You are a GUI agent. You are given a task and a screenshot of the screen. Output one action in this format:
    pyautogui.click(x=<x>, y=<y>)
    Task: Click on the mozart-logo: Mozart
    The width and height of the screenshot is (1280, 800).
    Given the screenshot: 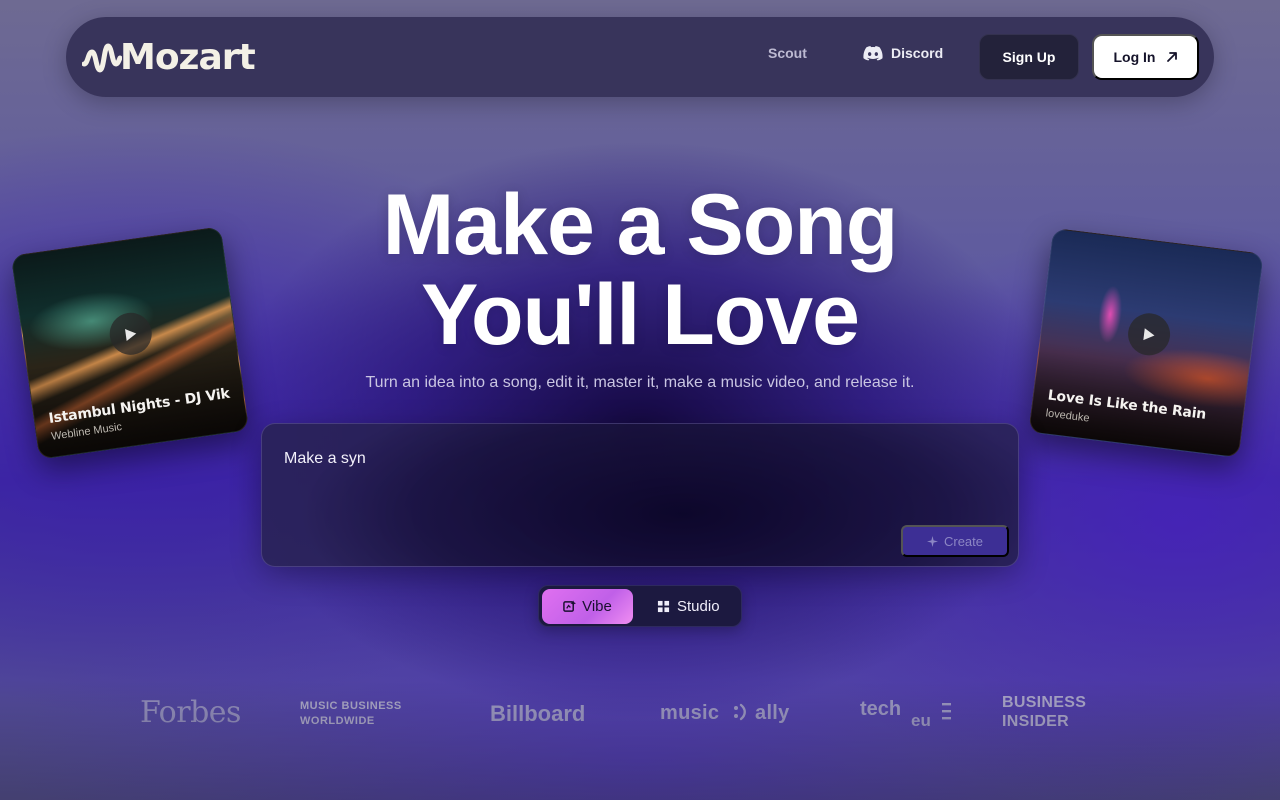 What is the action you would take?
    pyautogui.click(x=169, y=58)
    